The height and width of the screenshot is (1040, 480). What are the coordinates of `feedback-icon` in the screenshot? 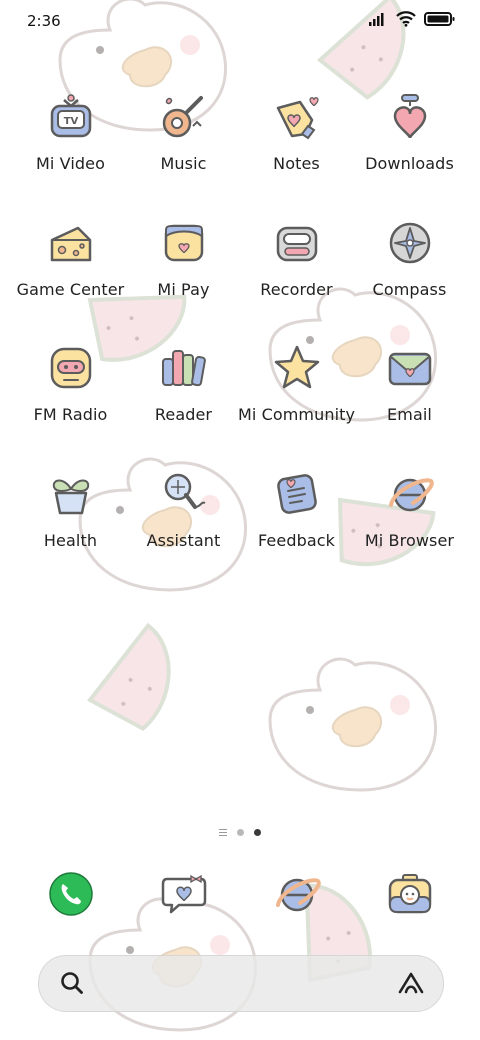 It's located at (297, 494).